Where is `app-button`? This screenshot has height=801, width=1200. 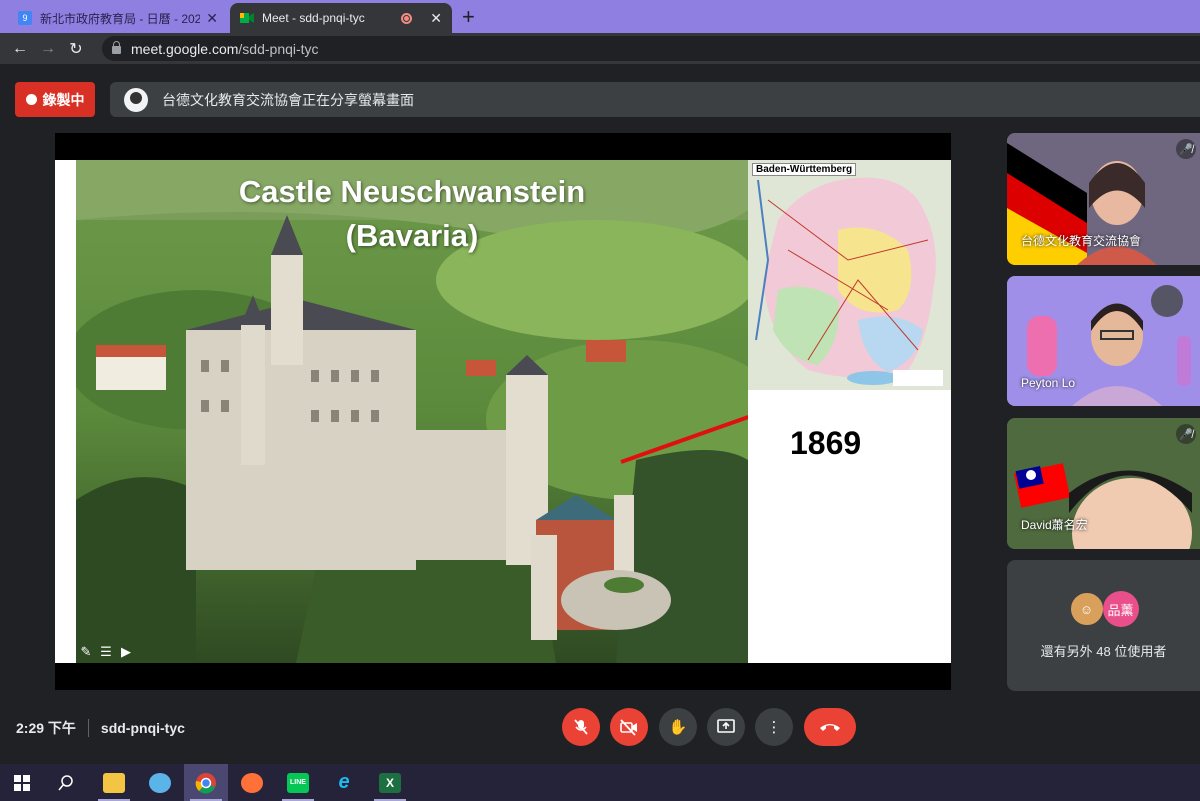 app-button is located at coordinates (160, 782).